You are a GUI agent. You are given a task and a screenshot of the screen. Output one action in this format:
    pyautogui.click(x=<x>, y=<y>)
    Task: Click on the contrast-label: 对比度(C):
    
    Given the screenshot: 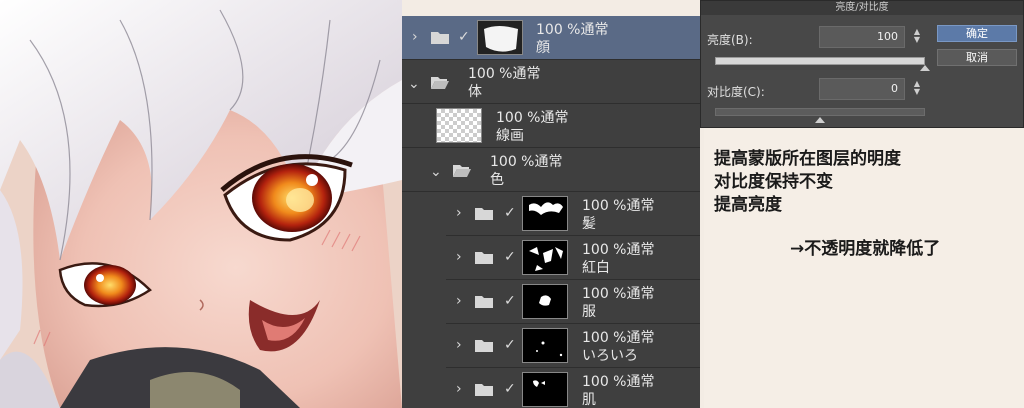 What is the action you would take?
    pyautogui.click(x=736, y=92)
    